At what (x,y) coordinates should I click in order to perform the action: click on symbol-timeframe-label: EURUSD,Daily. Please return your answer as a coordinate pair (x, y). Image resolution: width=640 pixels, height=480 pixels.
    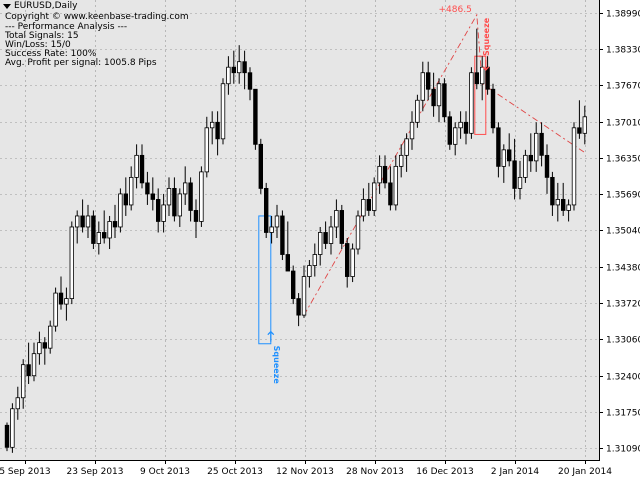
    Looking at the image, I should click on (46, 6).